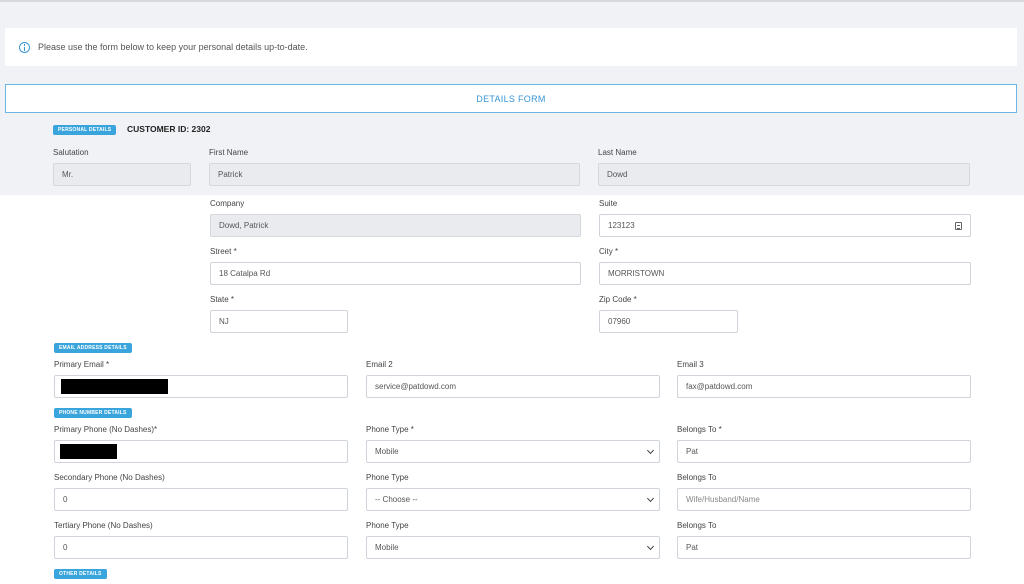  Describe the element at coordinates (719, 386) in the screenshot. I see `email3-value: fax@patdowd.com` at that location.